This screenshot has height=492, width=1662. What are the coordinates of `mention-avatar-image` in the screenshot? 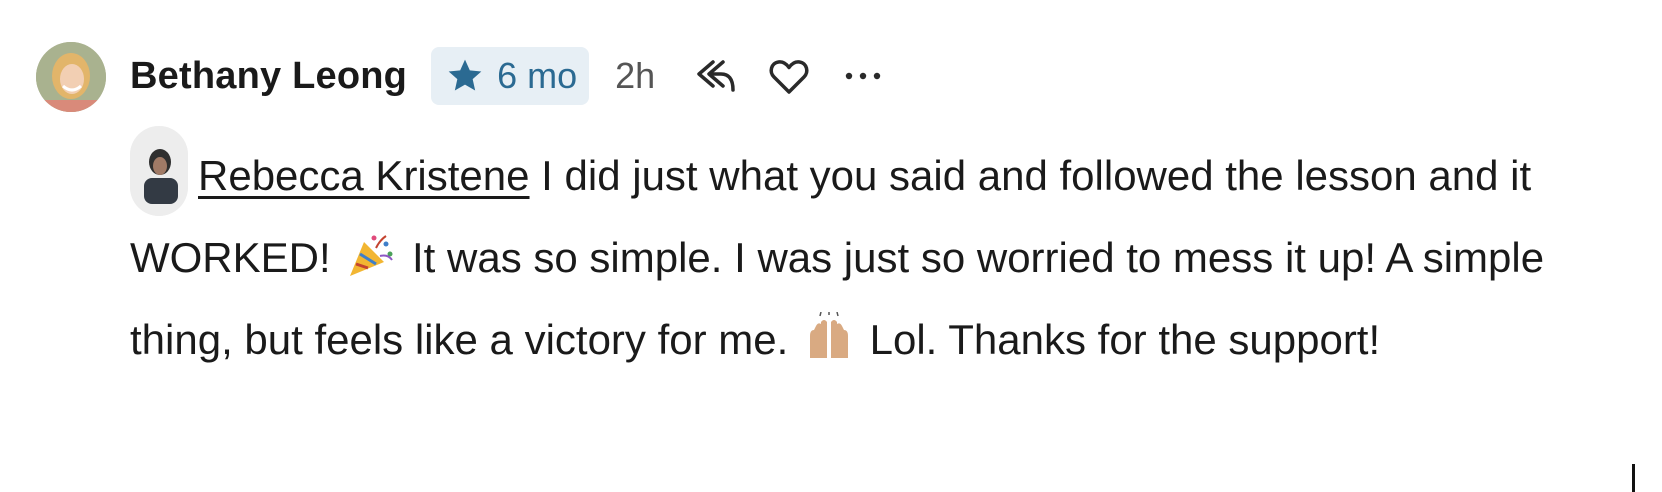 It's located at (159, 171).